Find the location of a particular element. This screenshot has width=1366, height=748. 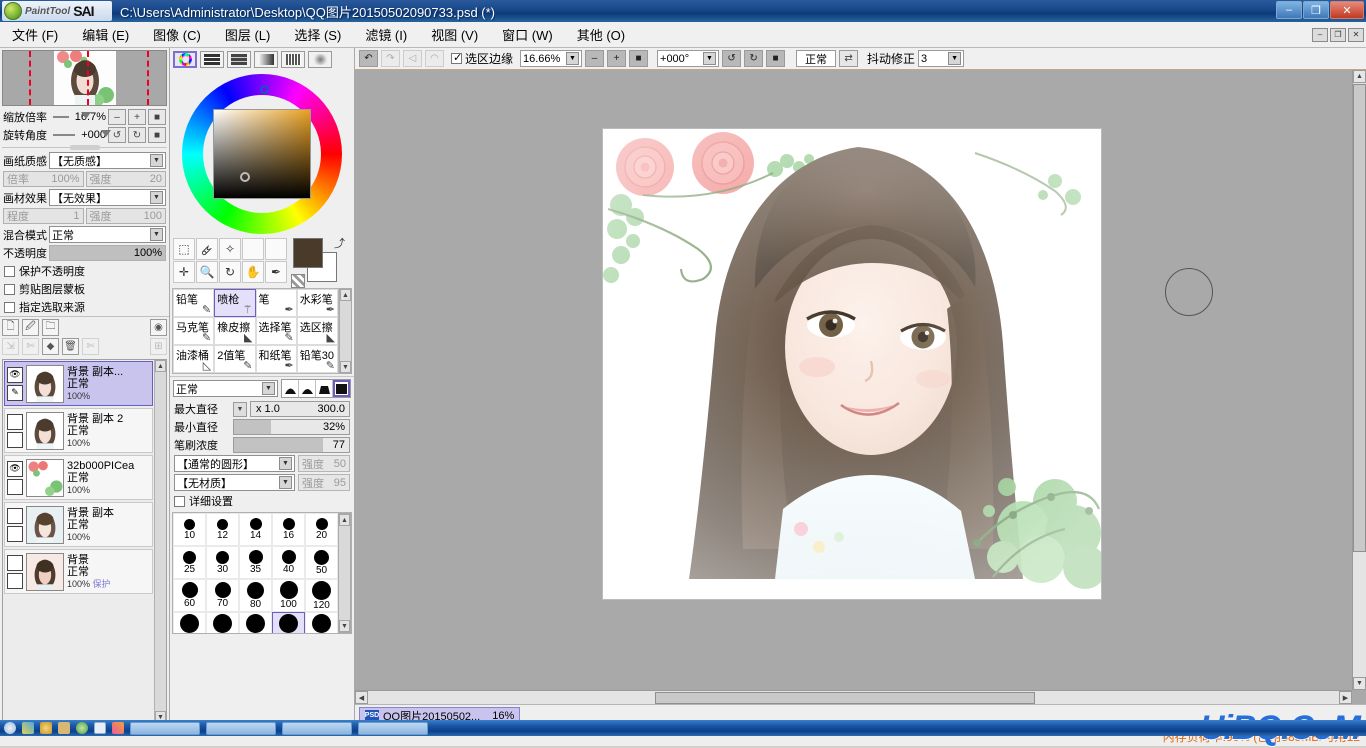

brush-size-cell: 30 is located at coordinates (222, 562).